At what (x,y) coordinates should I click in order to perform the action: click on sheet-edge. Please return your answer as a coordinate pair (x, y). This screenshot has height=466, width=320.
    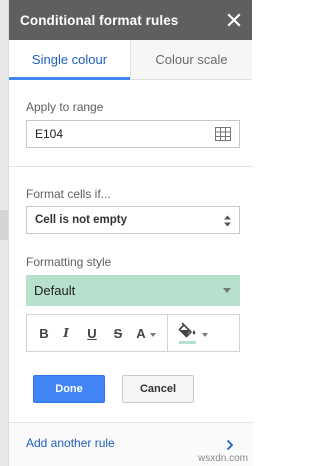
    Looking at the image, I should click on (4, 233).